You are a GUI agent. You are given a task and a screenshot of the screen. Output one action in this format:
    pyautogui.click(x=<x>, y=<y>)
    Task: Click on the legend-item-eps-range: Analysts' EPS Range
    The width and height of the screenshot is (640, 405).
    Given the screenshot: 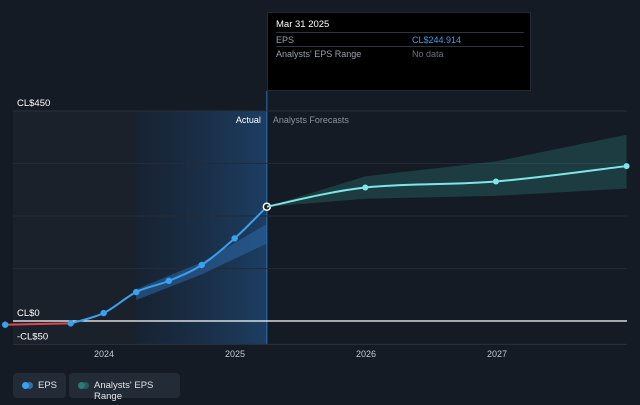 What is the action you would take?
    pyautogui.click(x=124, y=387)
    